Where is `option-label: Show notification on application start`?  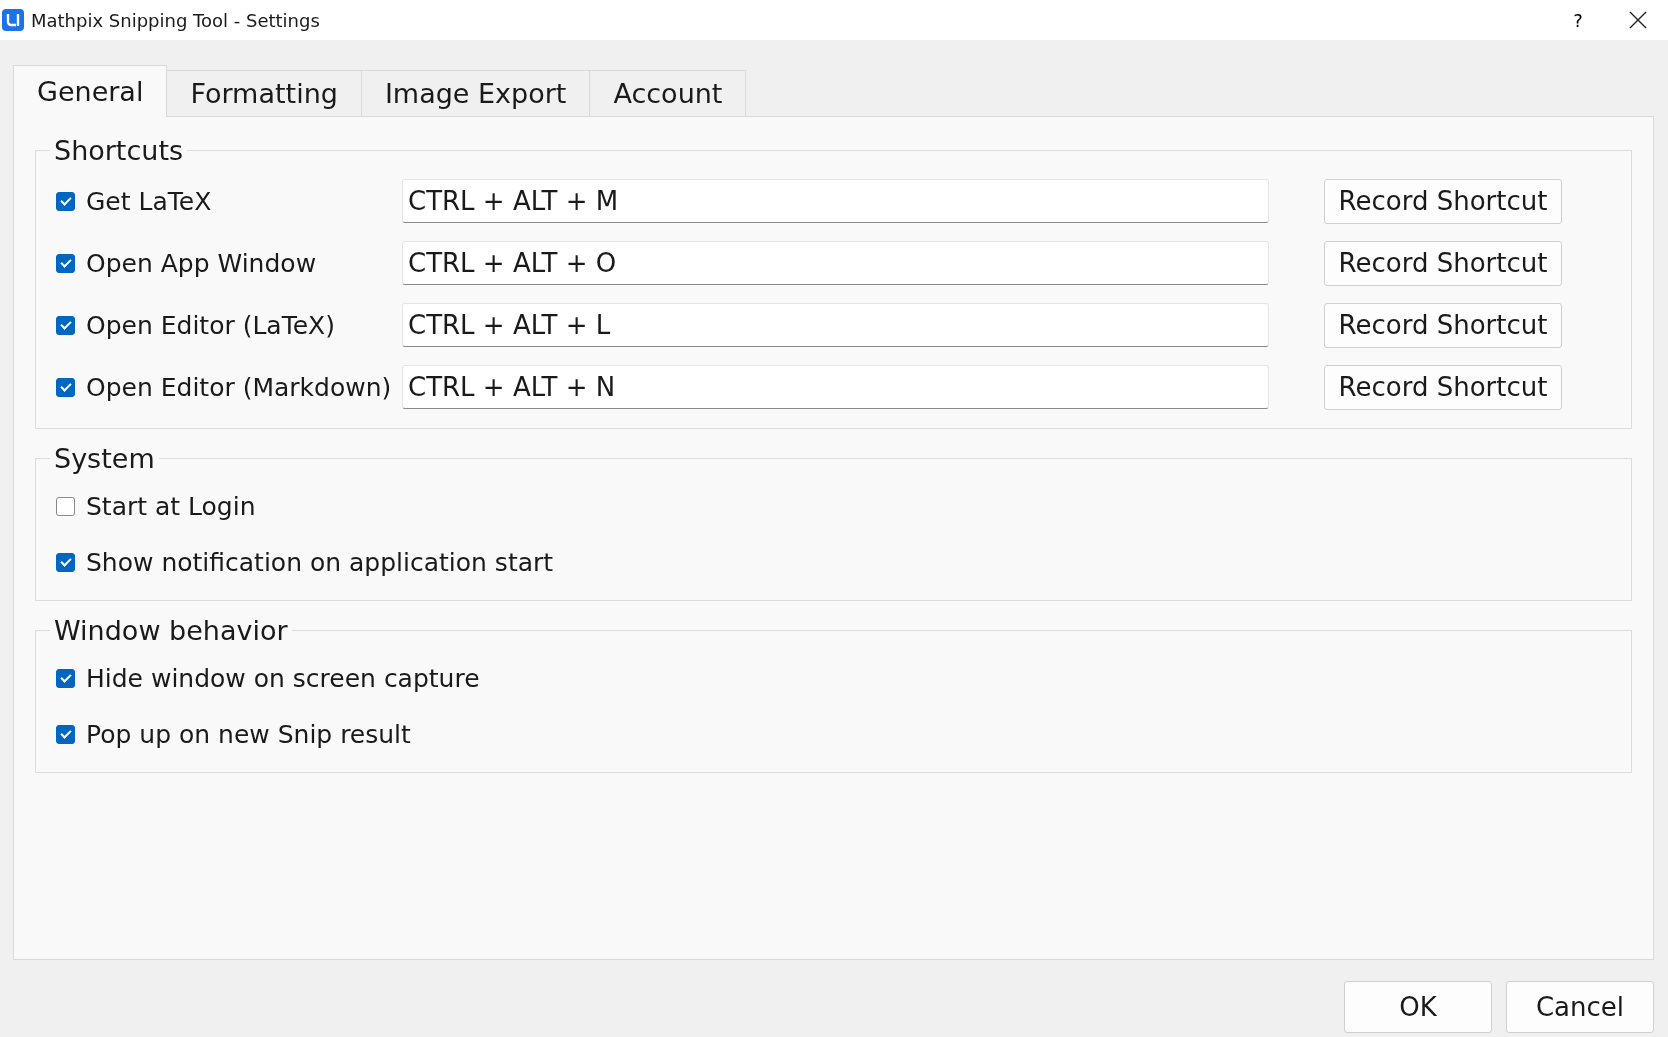 option-label: Show notification on application start is located at coordinates (320, 562).